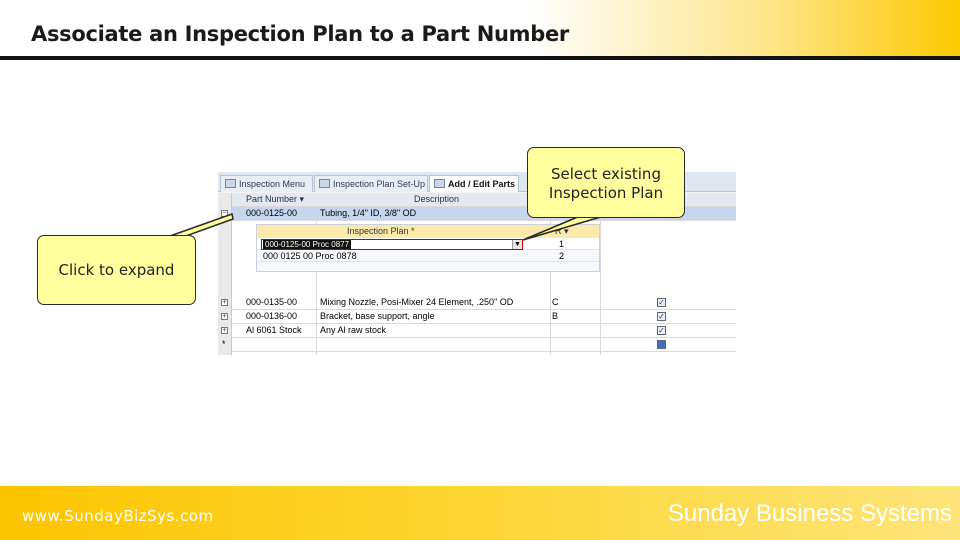 The height and width of the screenshot is (540, 960). I want to click on header-divider, so click(480, 58).